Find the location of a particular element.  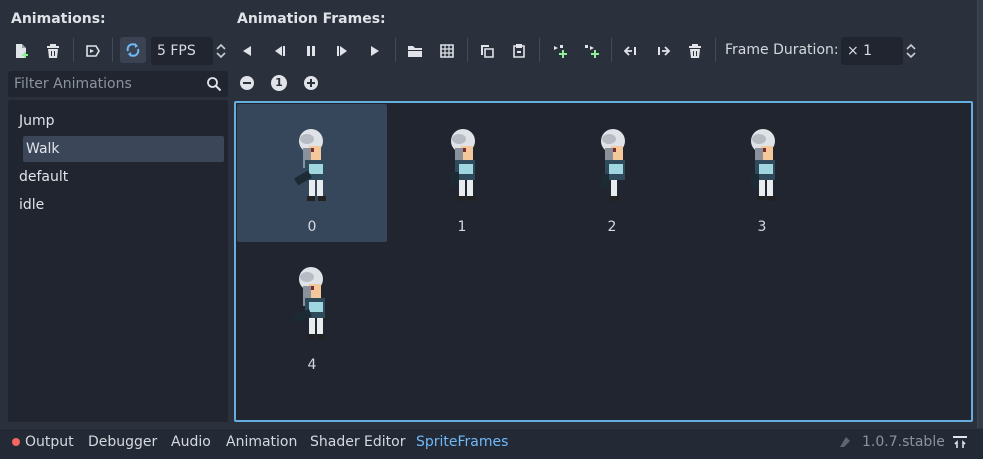

animation-item-label: Walk is located at coordinates (43, 149).